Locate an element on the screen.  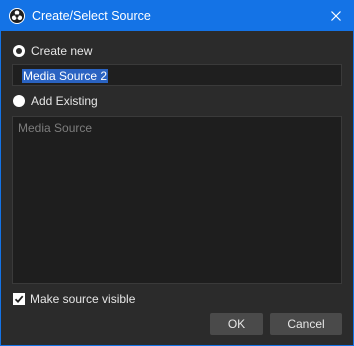
make-visible-checkbox is located at coordinates (19, 299).